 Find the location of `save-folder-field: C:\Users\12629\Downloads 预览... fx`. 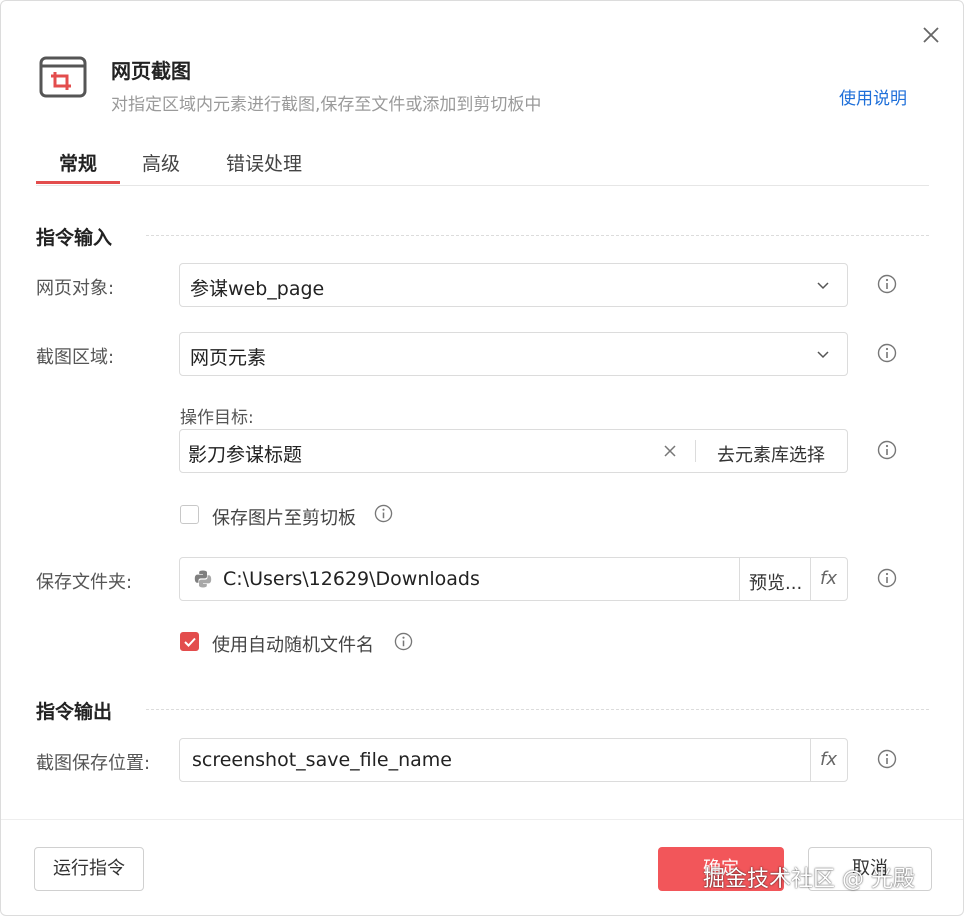

save-folder-field: C:\Users\12629\Downloads 预览... fx is located at coordinates (513, 579).